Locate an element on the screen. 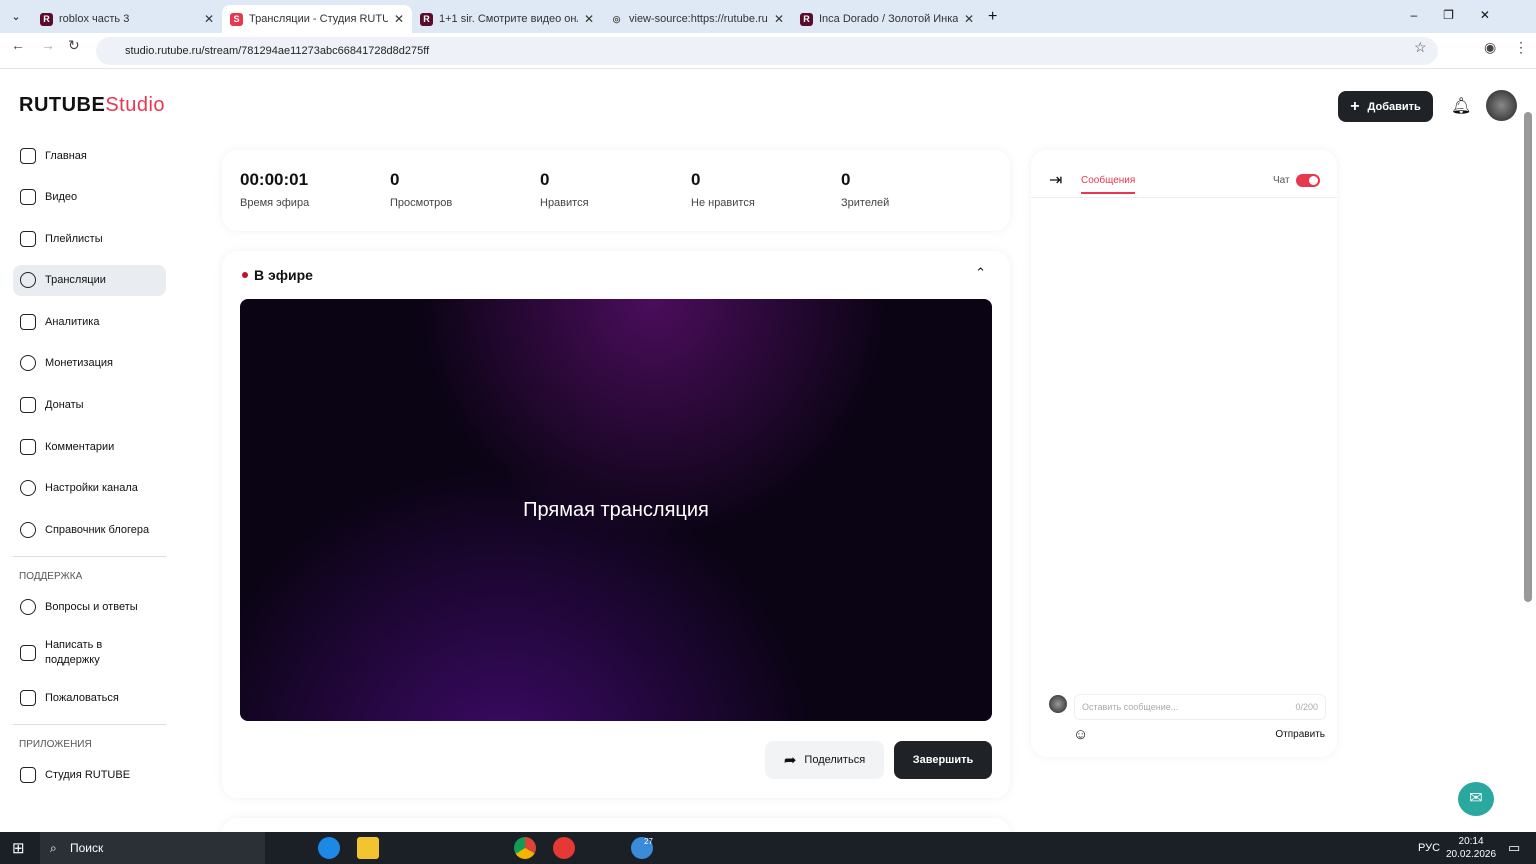  emoji-icon: ☺ is located at coordinates (1080, 734).